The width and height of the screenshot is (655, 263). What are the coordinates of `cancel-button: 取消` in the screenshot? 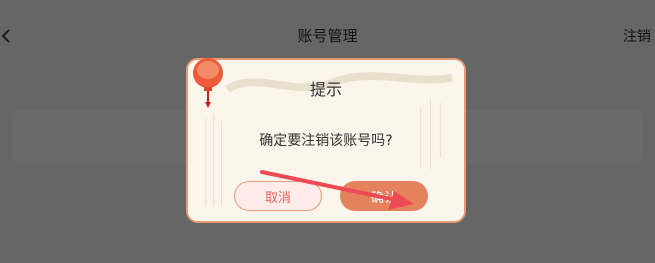 It's located at (278, 196).